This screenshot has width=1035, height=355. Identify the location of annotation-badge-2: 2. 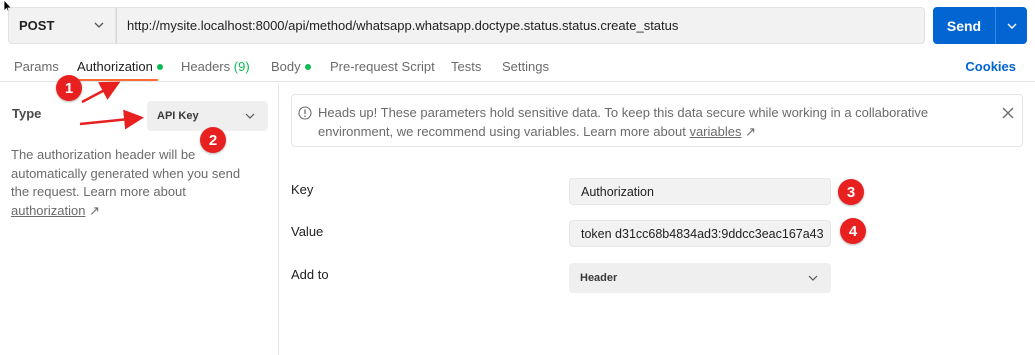
(213, 140).